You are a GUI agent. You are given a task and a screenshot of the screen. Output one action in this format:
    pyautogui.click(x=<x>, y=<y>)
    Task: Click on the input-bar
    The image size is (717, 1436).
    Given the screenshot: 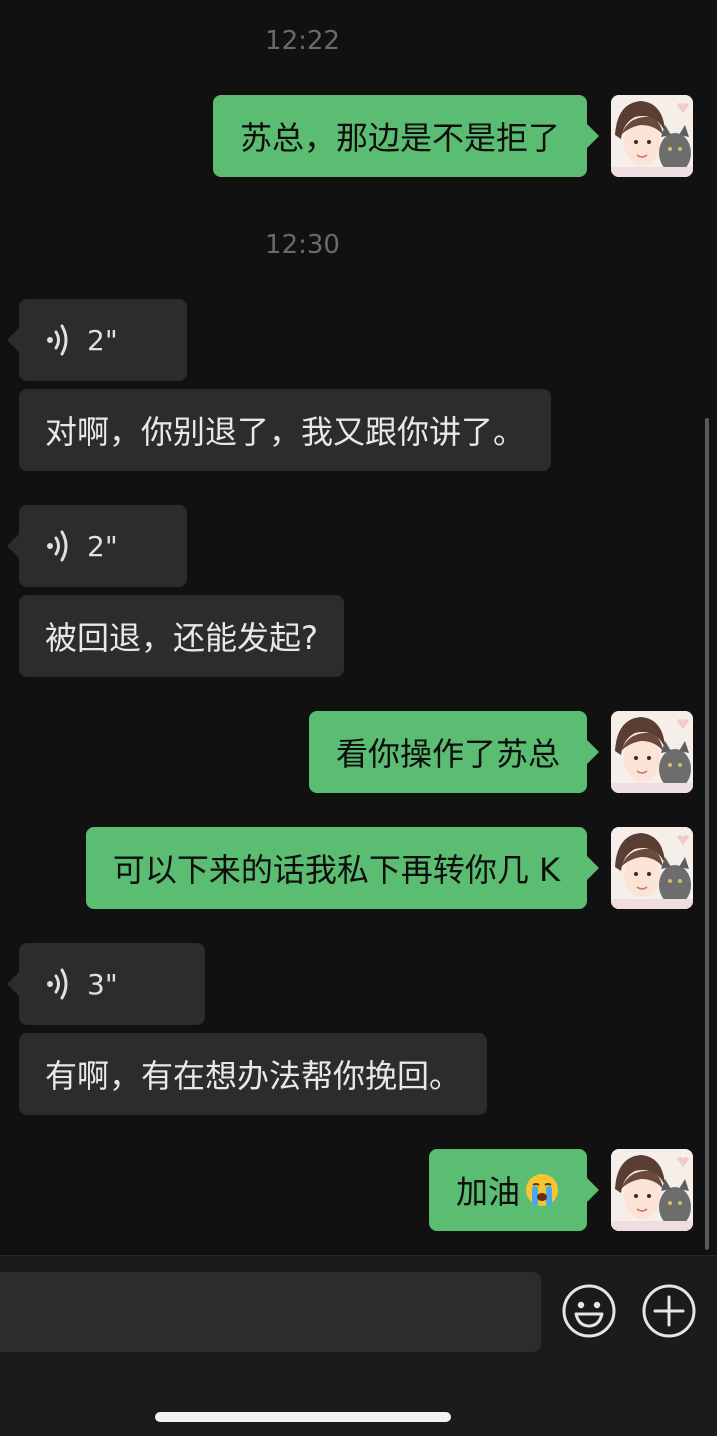 What is the action you would take?
    pyautogui.click(x=358, y=1345)
    